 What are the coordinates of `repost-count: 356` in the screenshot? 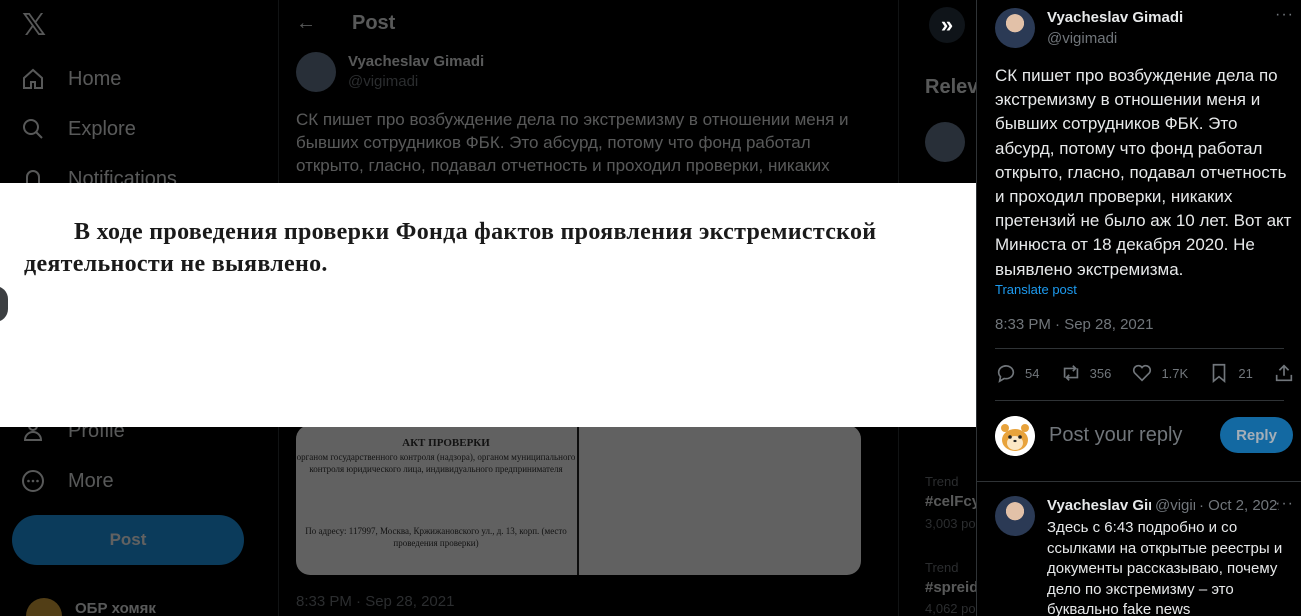 It's located at (1100, 373).